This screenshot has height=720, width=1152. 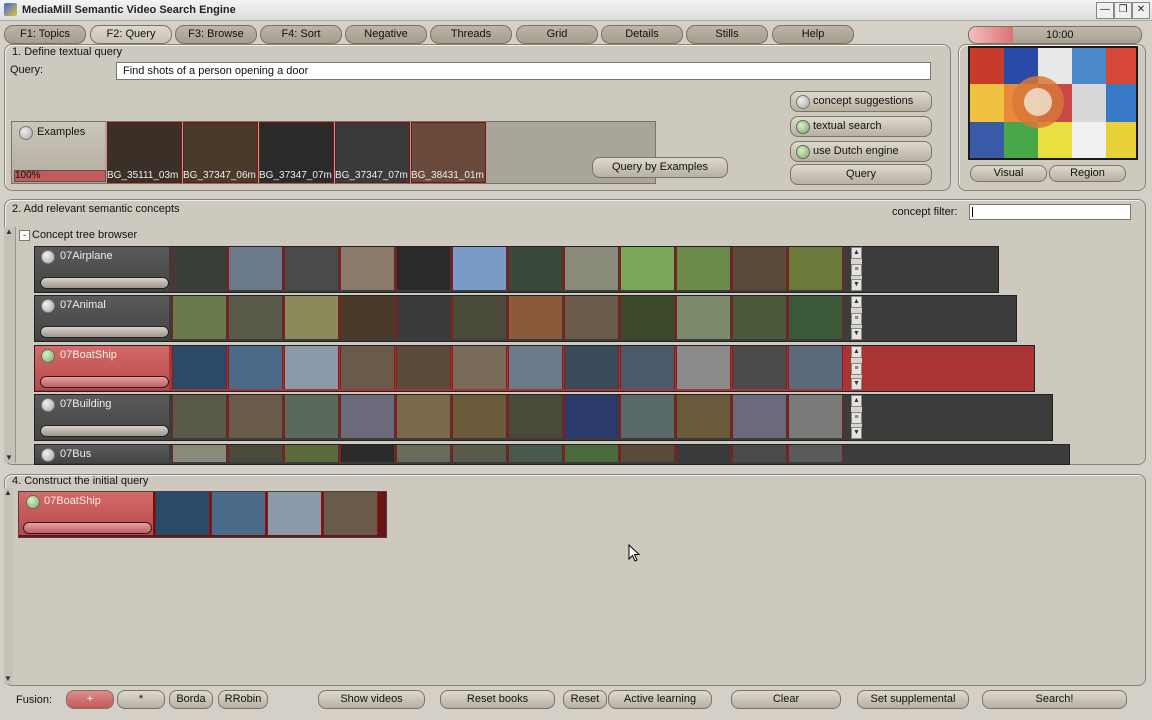 What do you see at coordinates (1087, 173) in the screenshot?
I see `region-button: Region` at bounding box center [1087, 173].